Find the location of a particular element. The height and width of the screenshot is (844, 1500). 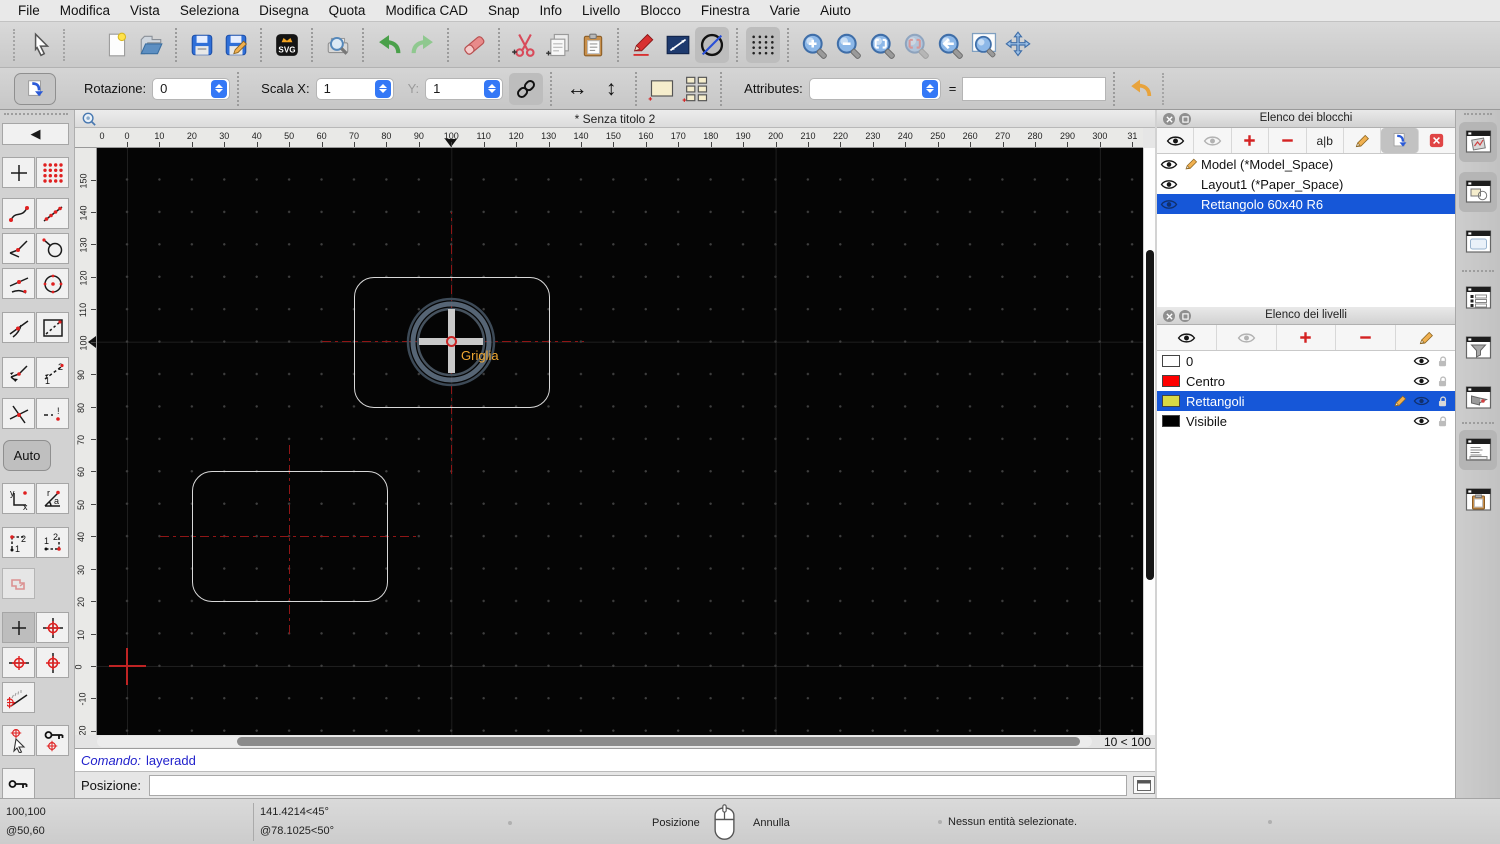

flip-vertical-button: ↕ is located at coordinates (611, 89).